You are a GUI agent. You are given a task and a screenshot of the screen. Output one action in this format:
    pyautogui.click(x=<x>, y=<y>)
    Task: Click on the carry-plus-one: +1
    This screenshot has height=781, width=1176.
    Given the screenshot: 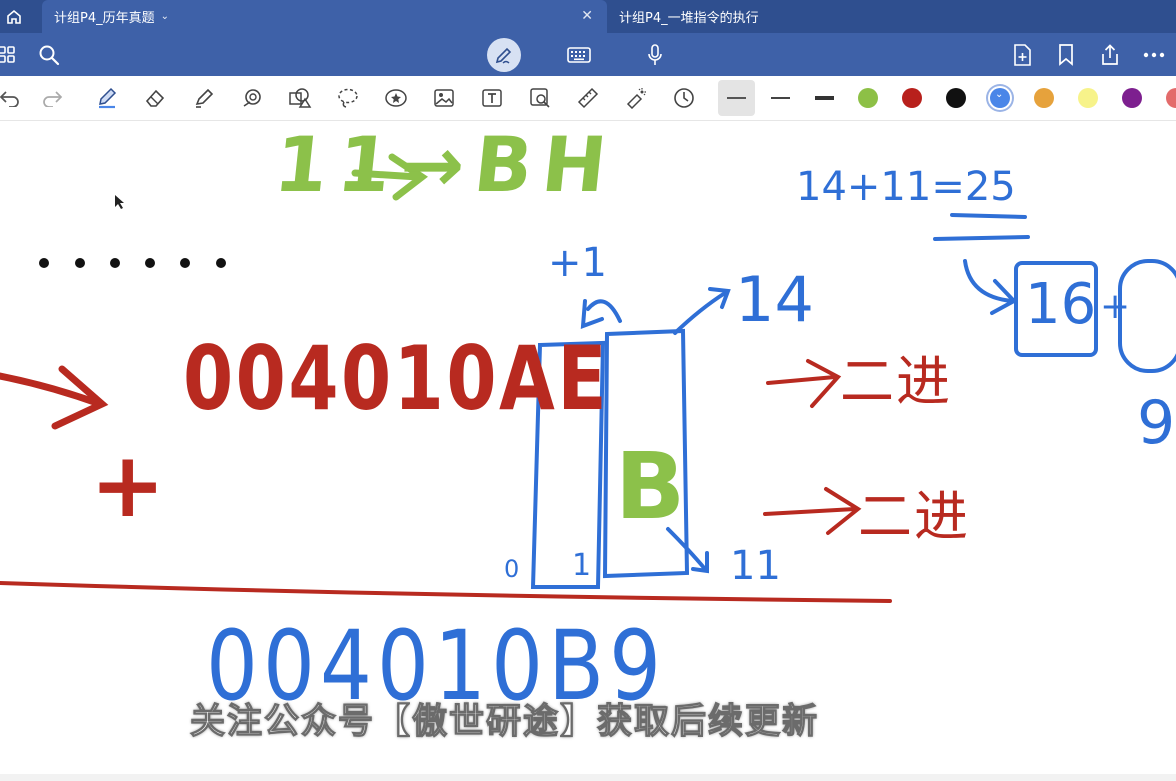 What is the action you would take?
    pyautogui.click(x=577, y=263)
    